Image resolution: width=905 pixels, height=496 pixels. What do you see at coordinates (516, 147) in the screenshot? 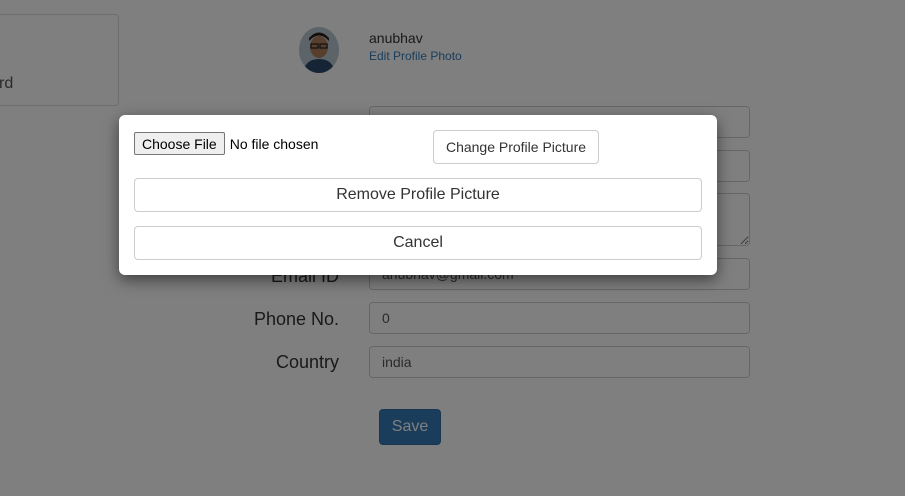
I see `change-profile-picture-button: Change Profile Picture` at bounding box center [516, 147].